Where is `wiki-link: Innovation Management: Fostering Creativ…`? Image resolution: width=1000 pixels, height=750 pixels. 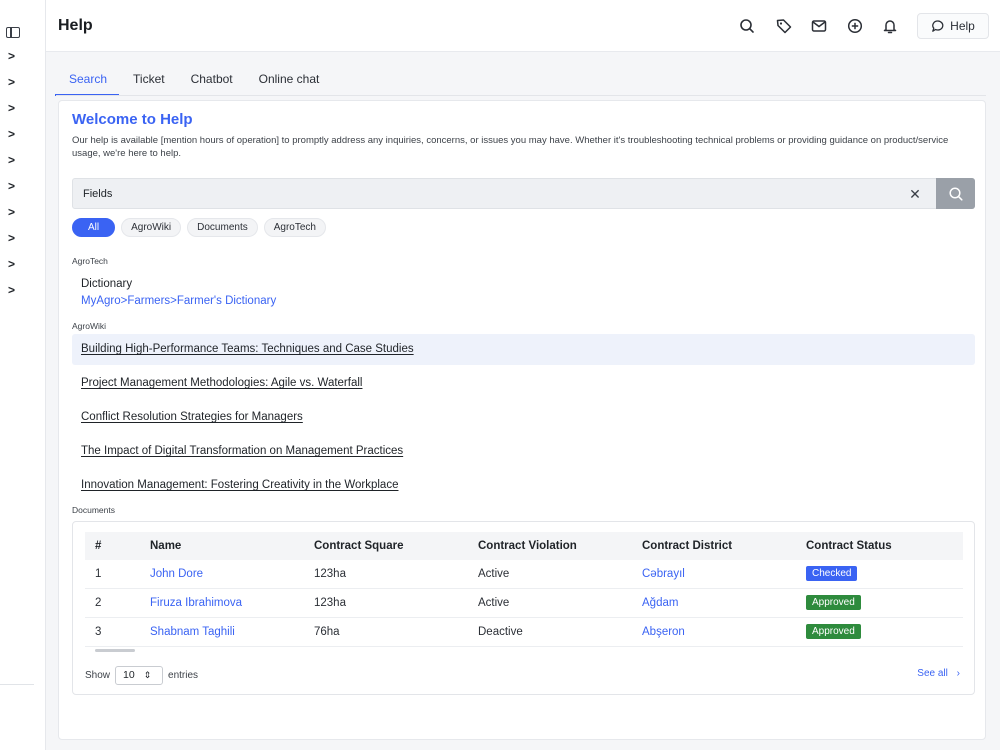
wiki-link: Innovation Management: Fostering Creativ… is located at coordinates (239, 485).